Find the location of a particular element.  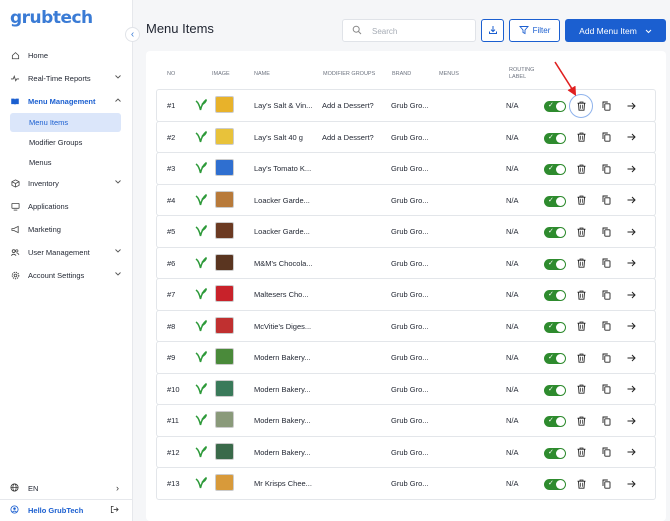

sidebar-subitem-modifier-groups: Modifier Groups is located at coordinates (66, 142).